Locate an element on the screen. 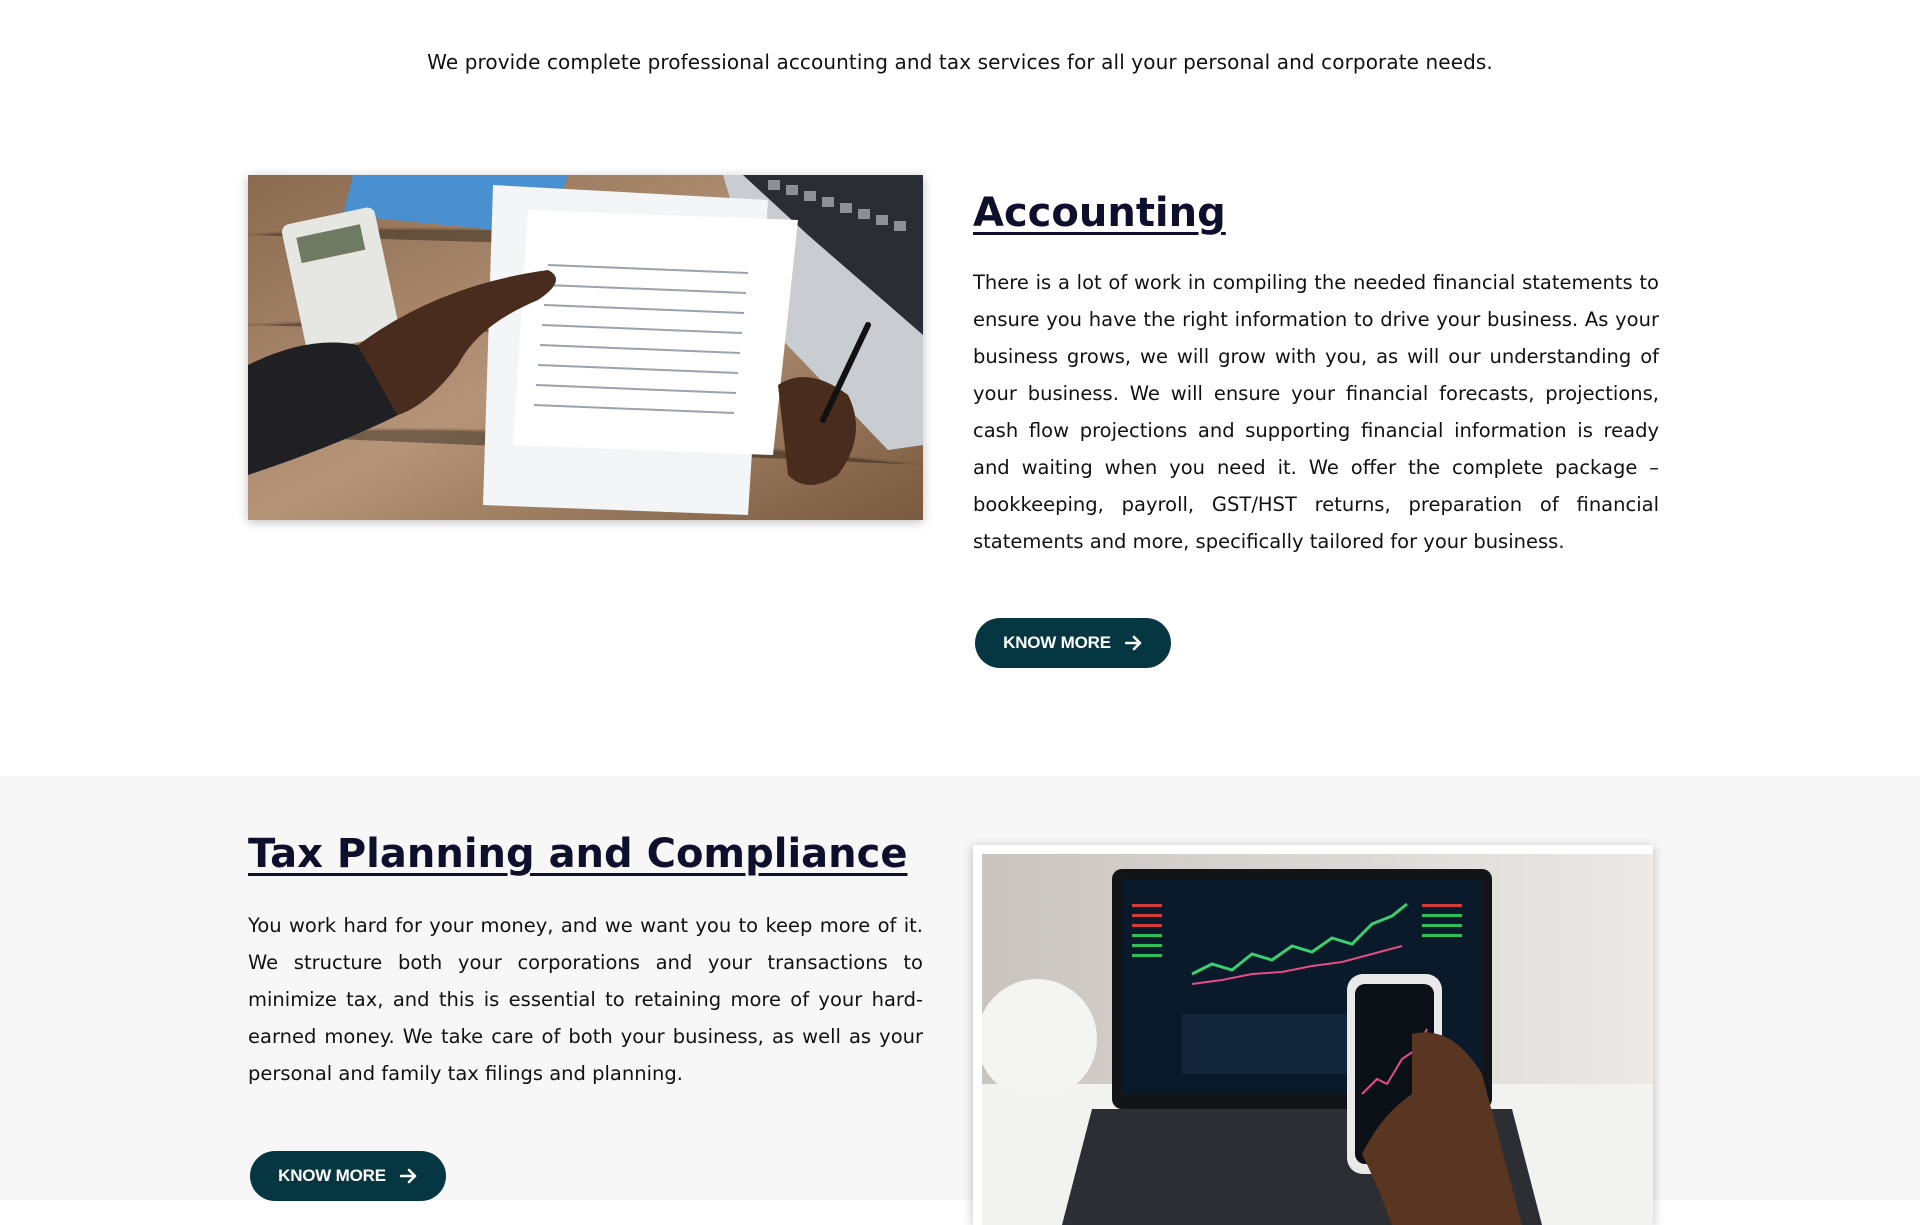  accounting-title: Accounting is located at coordinates (1099, 213).